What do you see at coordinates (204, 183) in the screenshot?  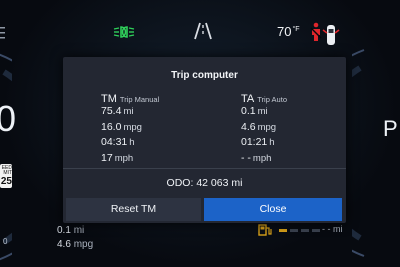 I see `odometer: ODO: 42 063 mi` at bounding box center [204, 183].